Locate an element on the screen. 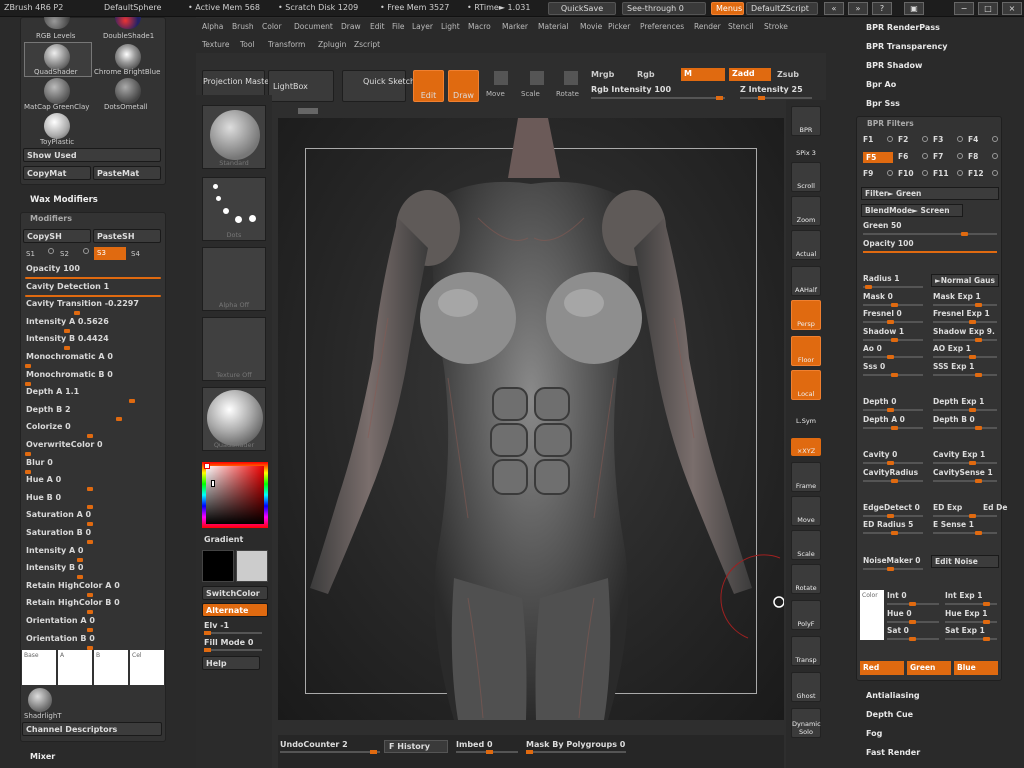  help-button: Help is located at coordinates (231, 663).